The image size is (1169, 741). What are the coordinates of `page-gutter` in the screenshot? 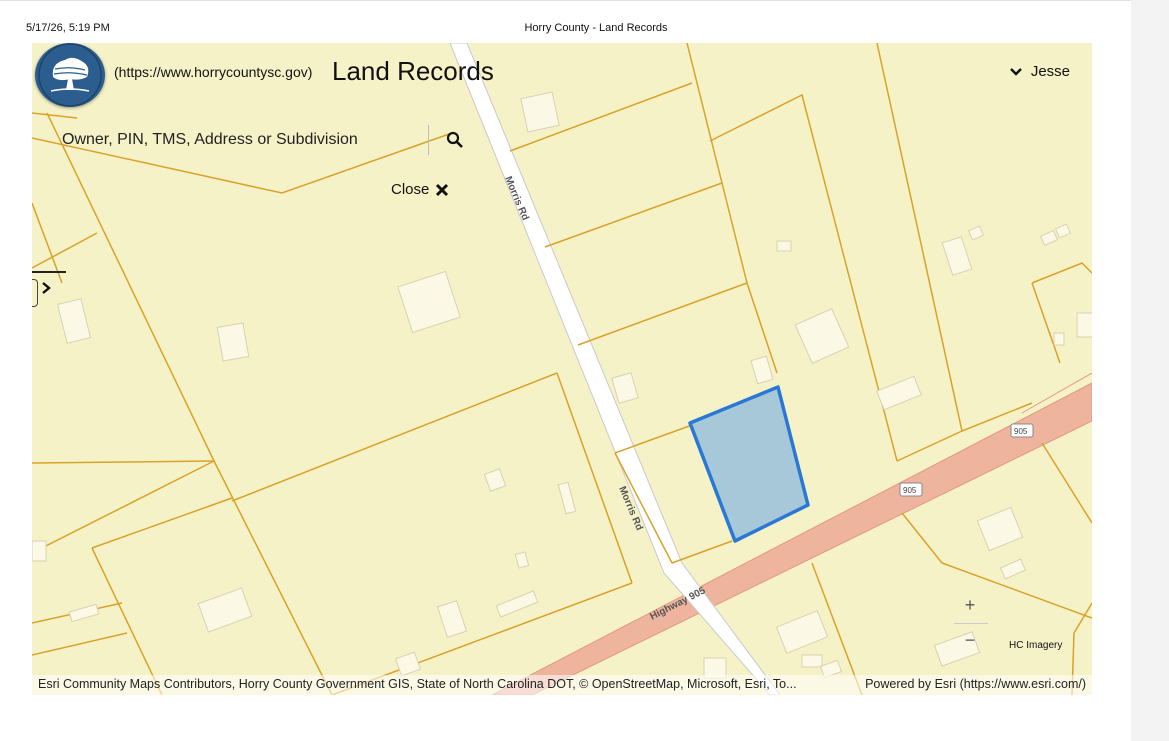 It's located at (1150, 370).